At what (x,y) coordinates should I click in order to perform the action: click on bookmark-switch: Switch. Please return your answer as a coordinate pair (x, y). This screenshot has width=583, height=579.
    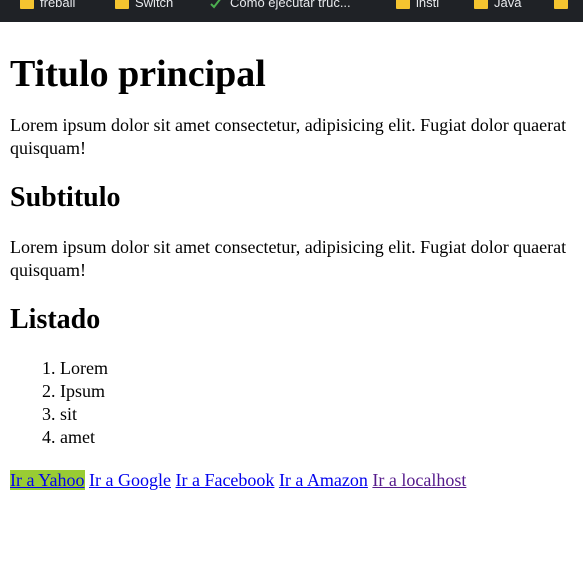
    Looking at the image, I should click on (144, 7).